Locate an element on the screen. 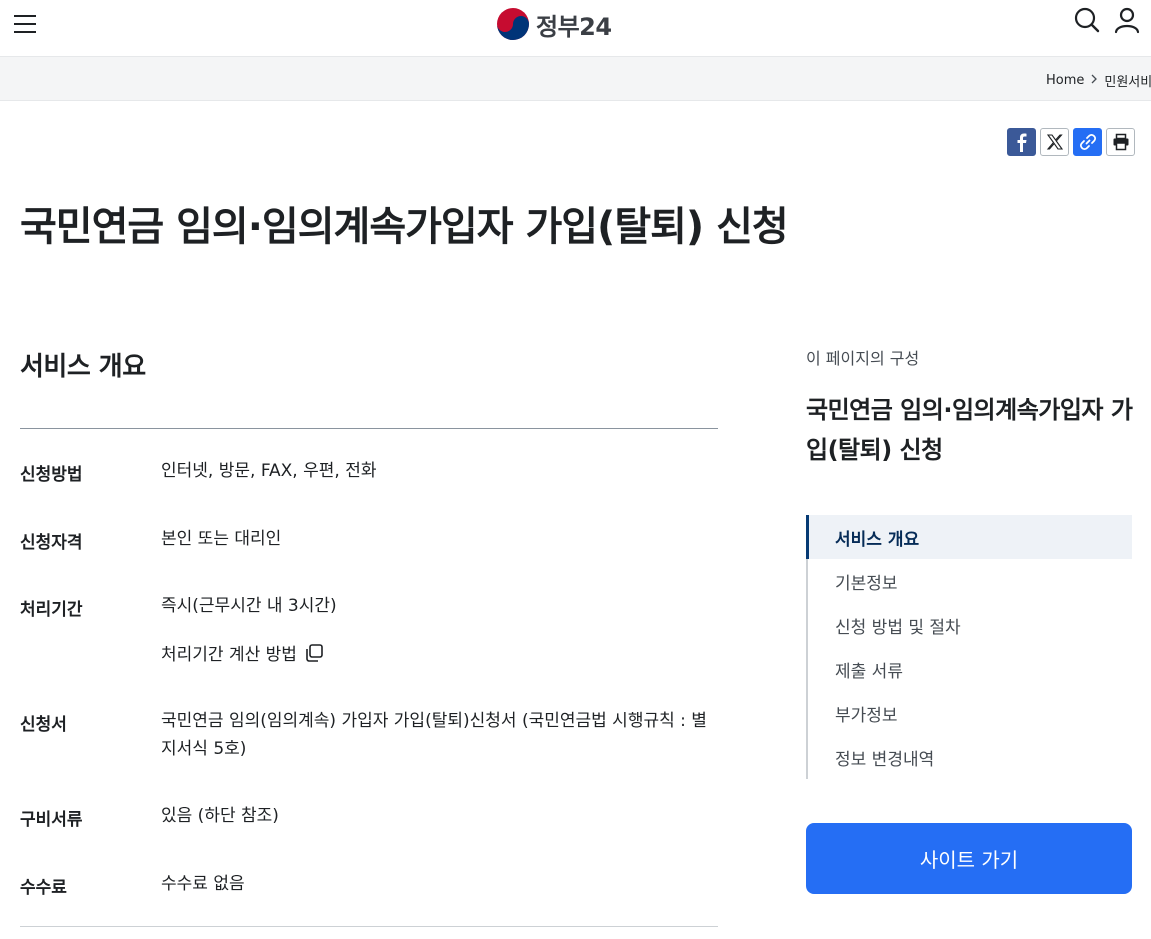 This screenshot has height=939, width=1151. logo-text: 정부24 is located at coordinates (574, 26).